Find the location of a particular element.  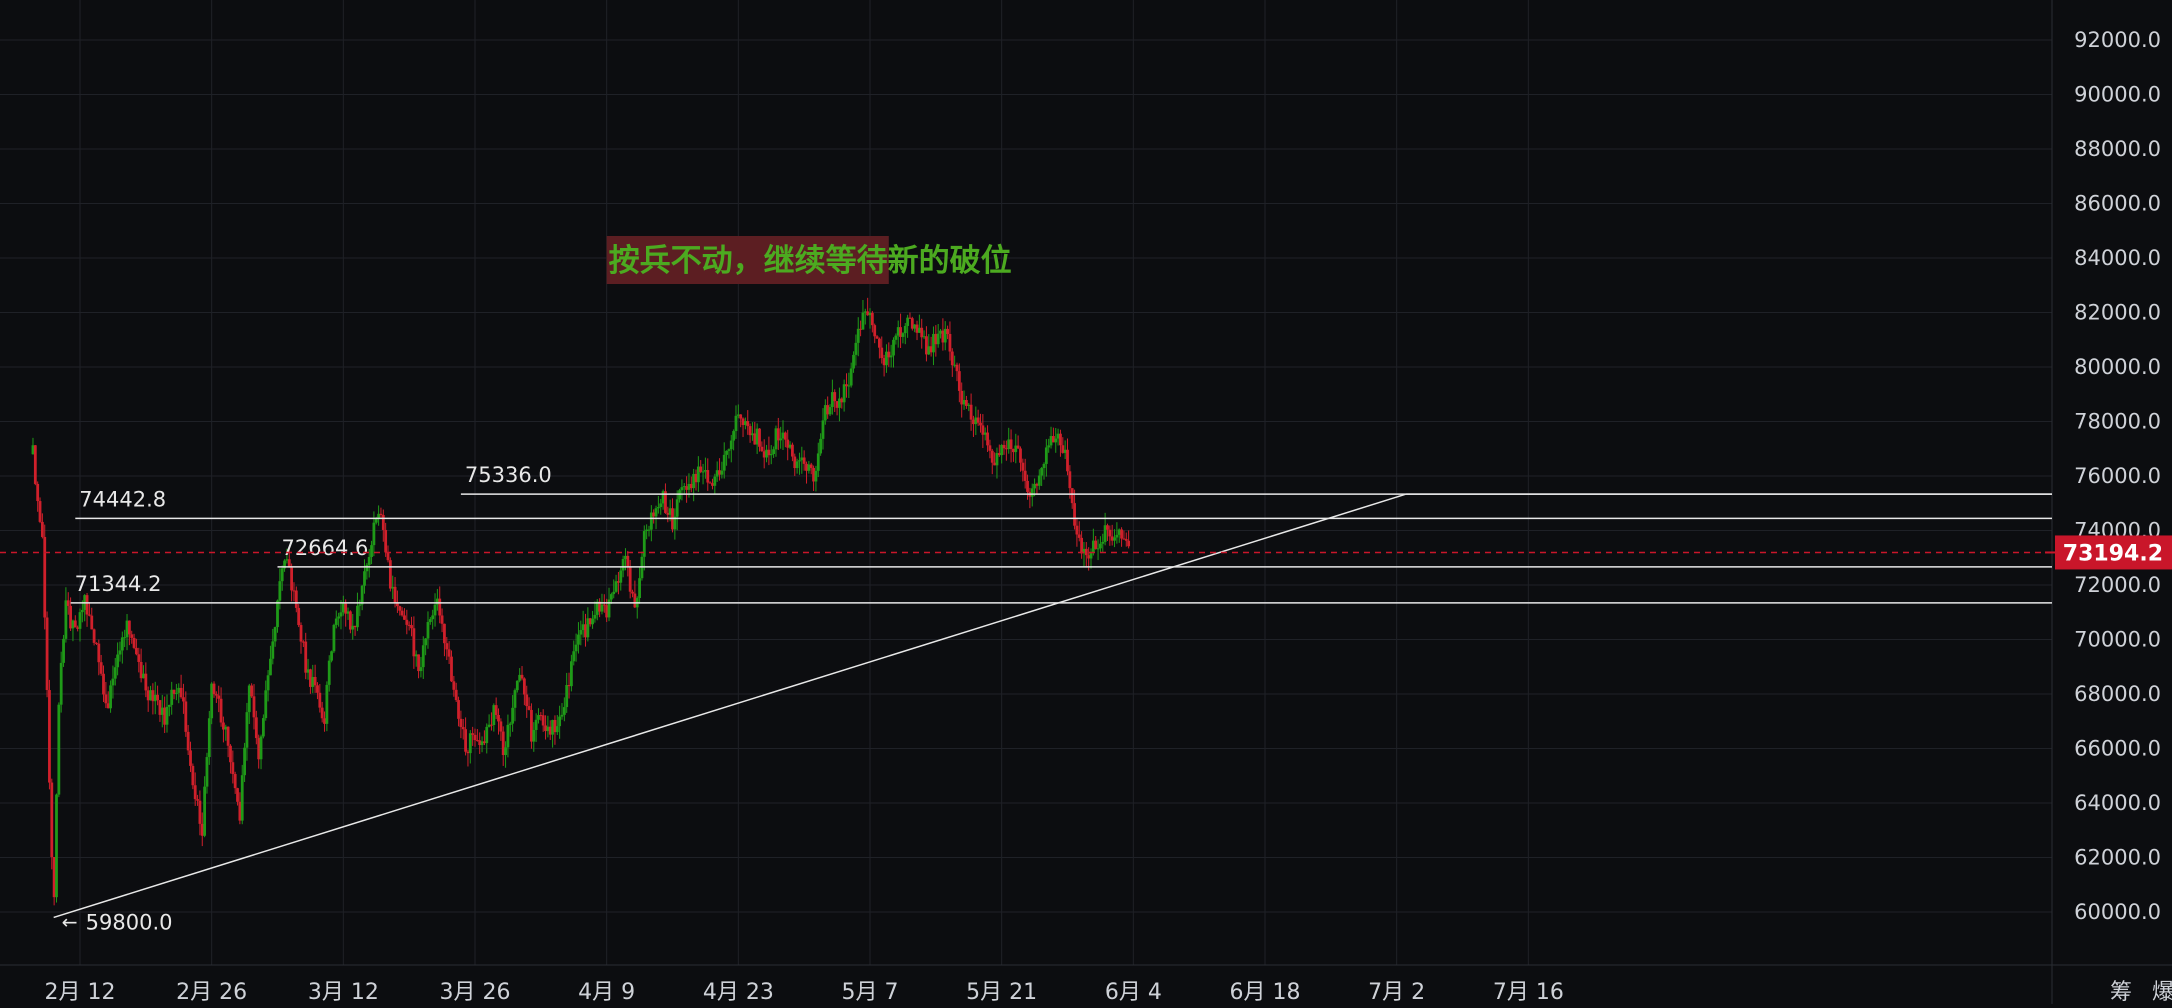

scale-button-2: 爆 is located at coordinates (2162, 992).